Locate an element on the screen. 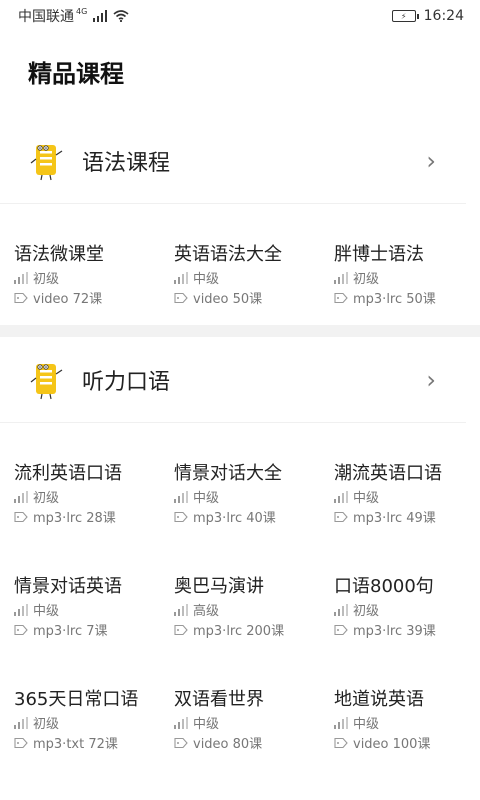 This screenshot has height=800, width=480. course-info-row: mp3·lrc 200课 is located at coordinates (254, 630).